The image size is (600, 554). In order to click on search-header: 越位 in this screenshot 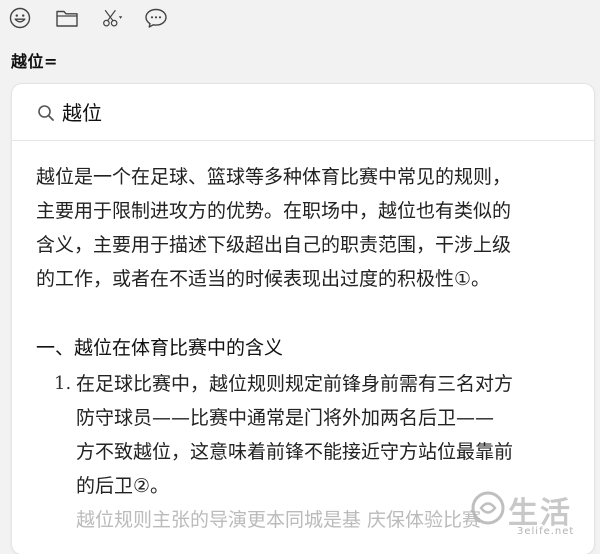, I will do `click(303, 112)`.